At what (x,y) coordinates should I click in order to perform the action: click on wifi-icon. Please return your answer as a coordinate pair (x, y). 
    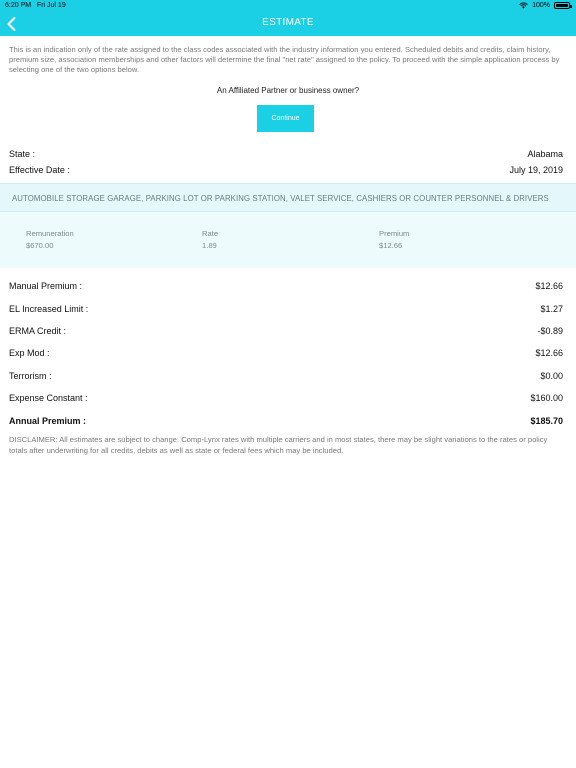
    Looking at the image, I should click on (523, 5).